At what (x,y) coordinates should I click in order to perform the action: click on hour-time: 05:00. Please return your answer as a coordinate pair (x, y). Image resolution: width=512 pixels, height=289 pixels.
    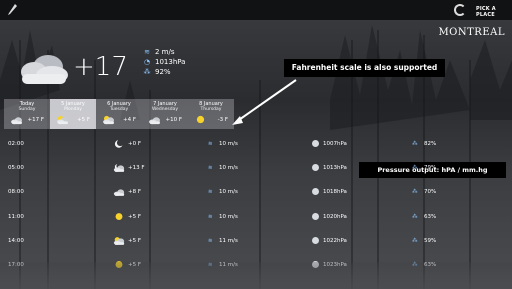
    Looking at the image, I should click on (16, 168).